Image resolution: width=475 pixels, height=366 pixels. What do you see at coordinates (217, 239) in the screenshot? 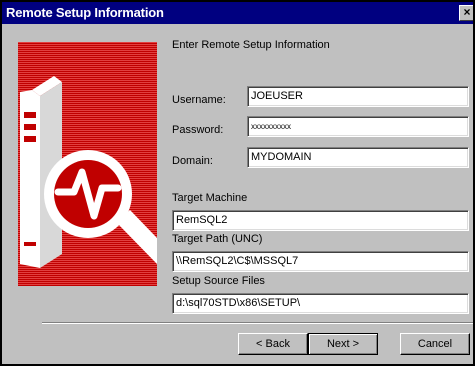
I see `target-path-label: Target Path (UNC)` at bounding box center [217, 239].